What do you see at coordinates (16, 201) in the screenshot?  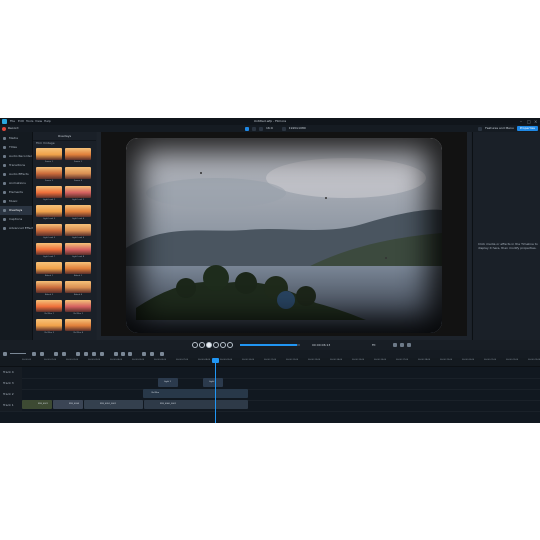 I see `sidebar-item-music: Music` at bounding box center [16, 201].